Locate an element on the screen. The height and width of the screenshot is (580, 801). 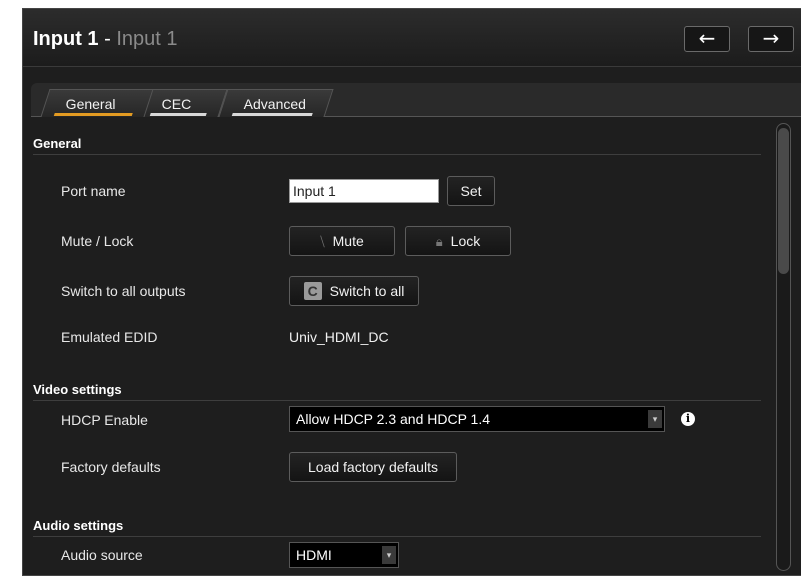
scrollbar-thumb is located at coordinates (783, 201).